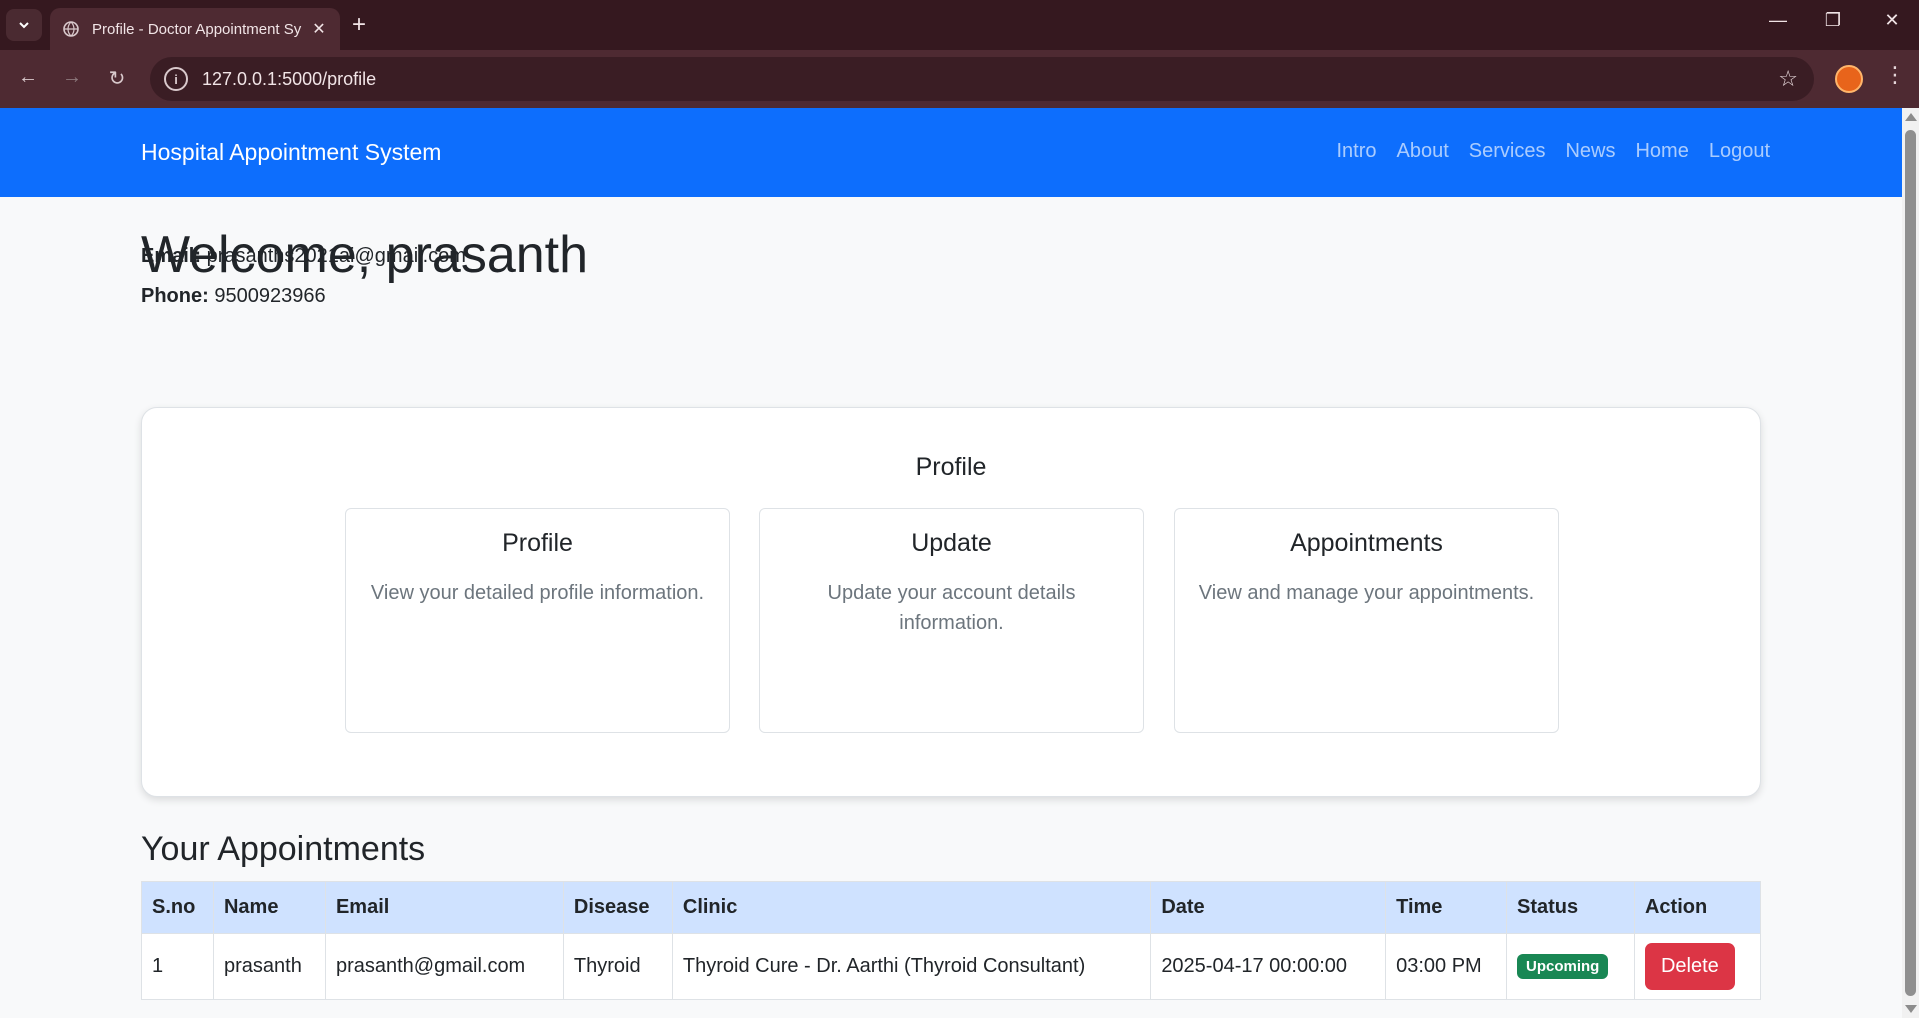 The width and height of the screenshot is (1919, 1018). Describe the element at coordinates (1689, 966) in the screenshot. I see `delete-button: Delete` at that location.